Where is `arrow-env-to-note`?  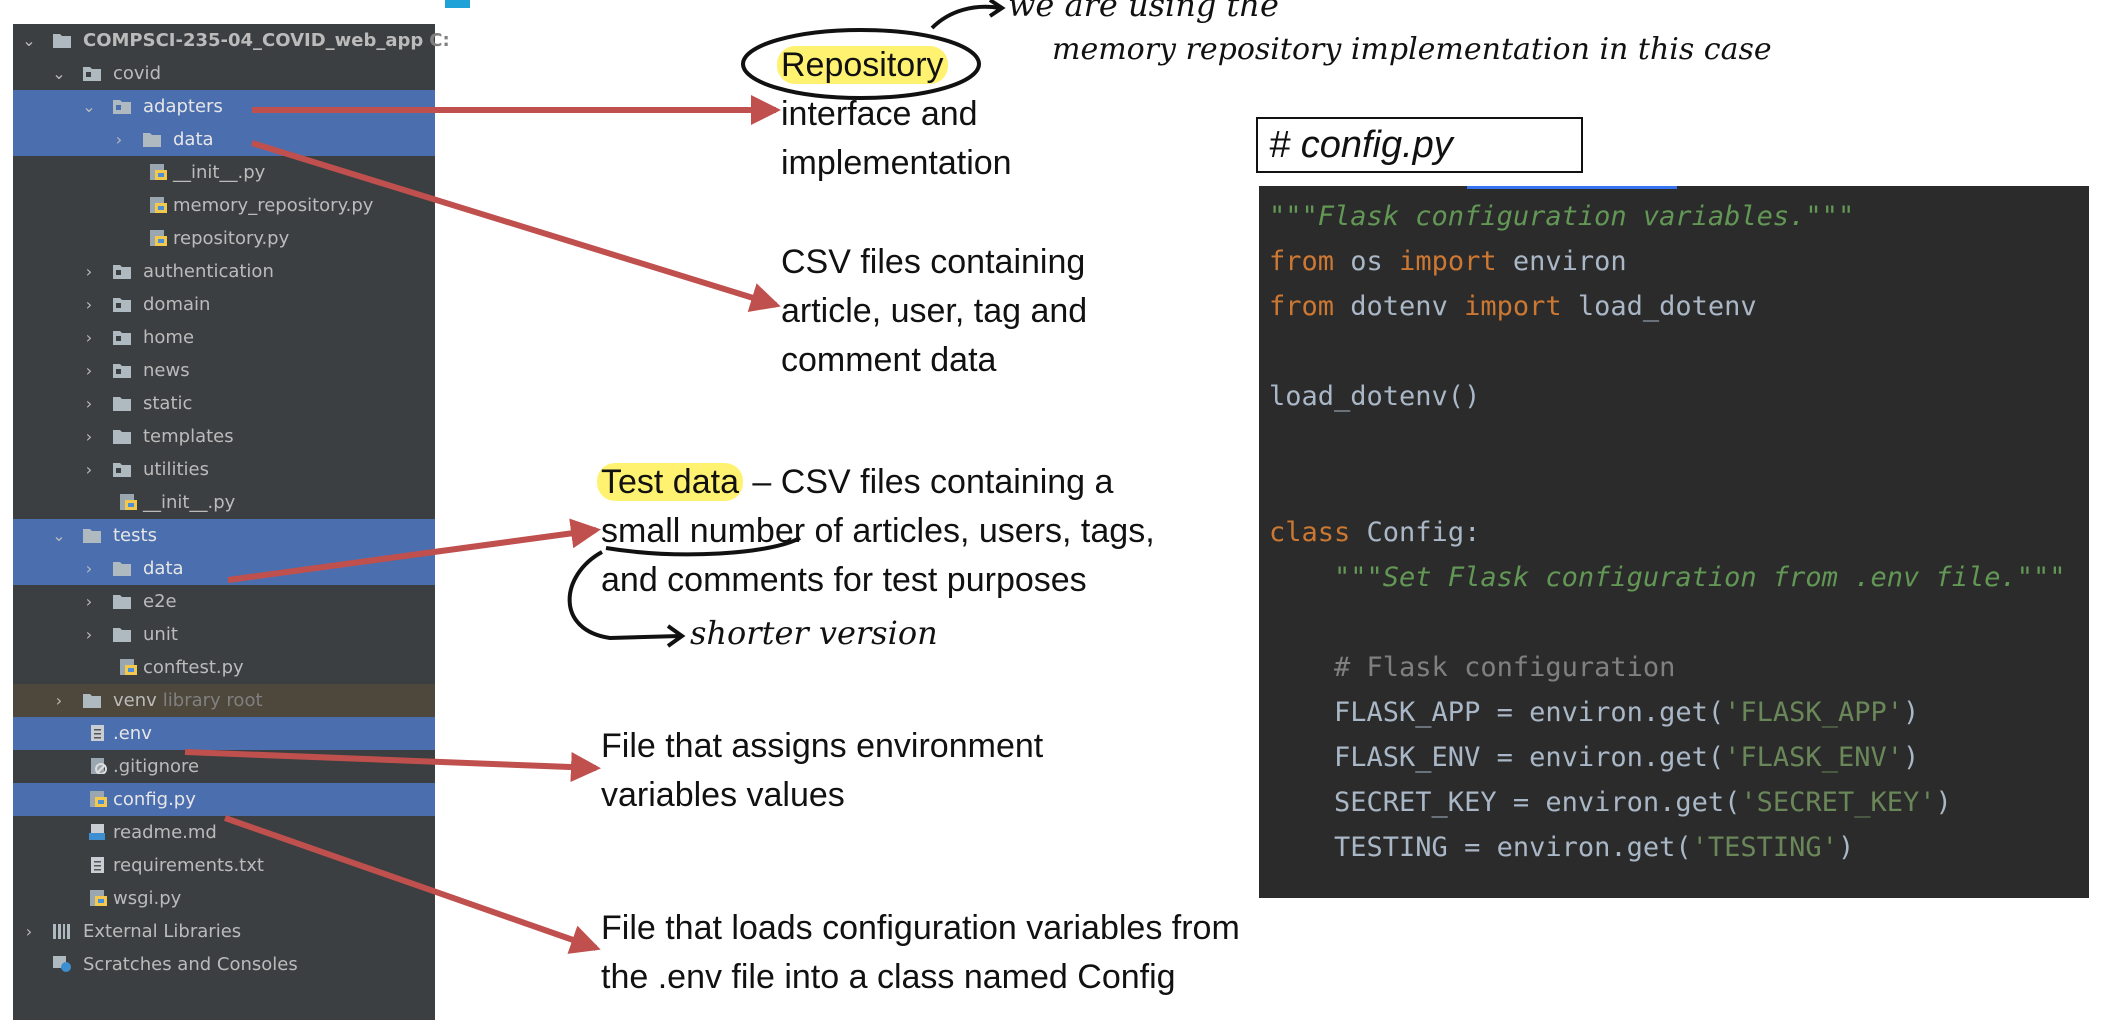
arrow-env-to-note is located at coordinates (392, 766).